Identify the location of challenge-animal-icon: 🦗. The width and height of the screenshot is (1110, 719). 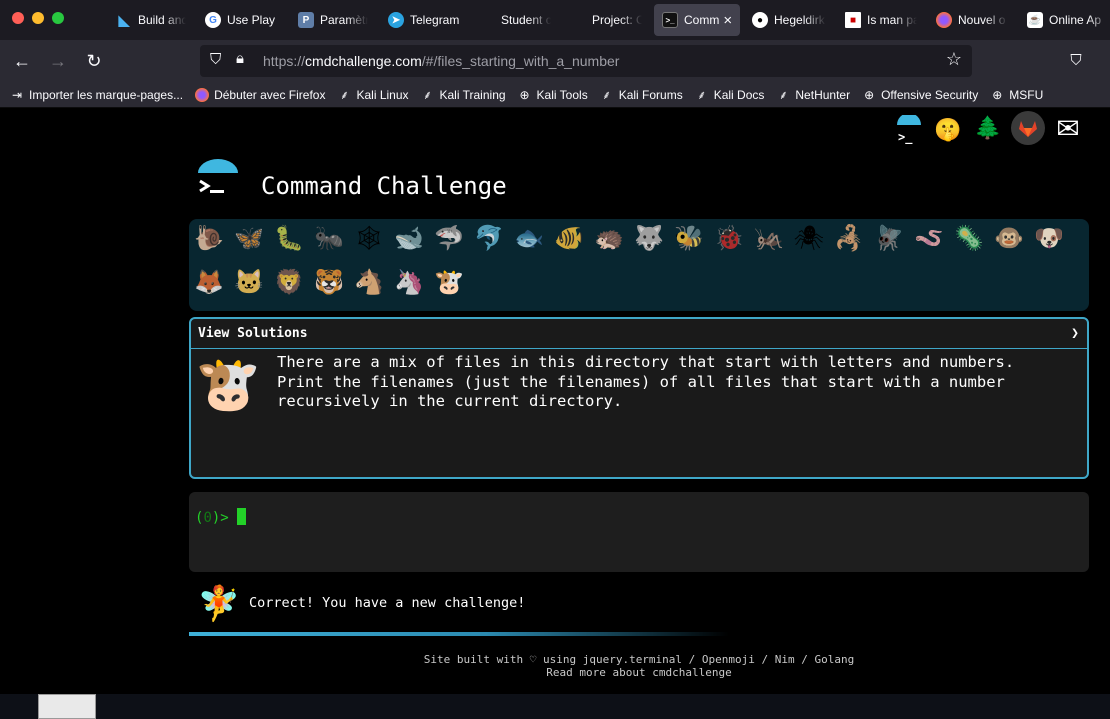
(769, 239).